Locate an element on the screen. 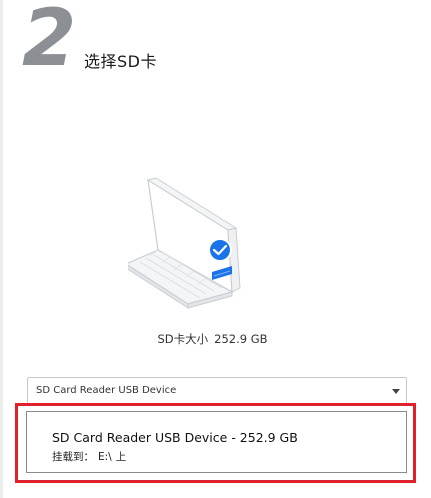  chevron-down-icon is located at coordinates (396, 391).